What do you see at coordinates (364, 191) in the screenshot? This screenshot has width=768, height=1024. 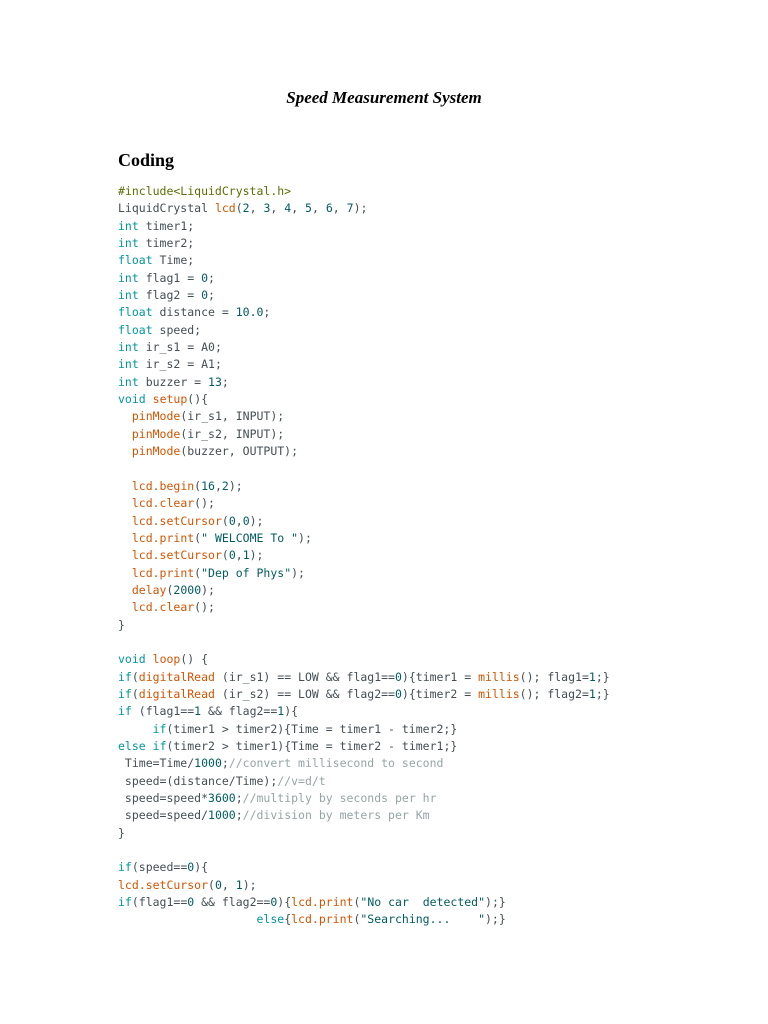 I see `code-line: #include<LiquidCrystal.h>` at bounding box center [364, 191].